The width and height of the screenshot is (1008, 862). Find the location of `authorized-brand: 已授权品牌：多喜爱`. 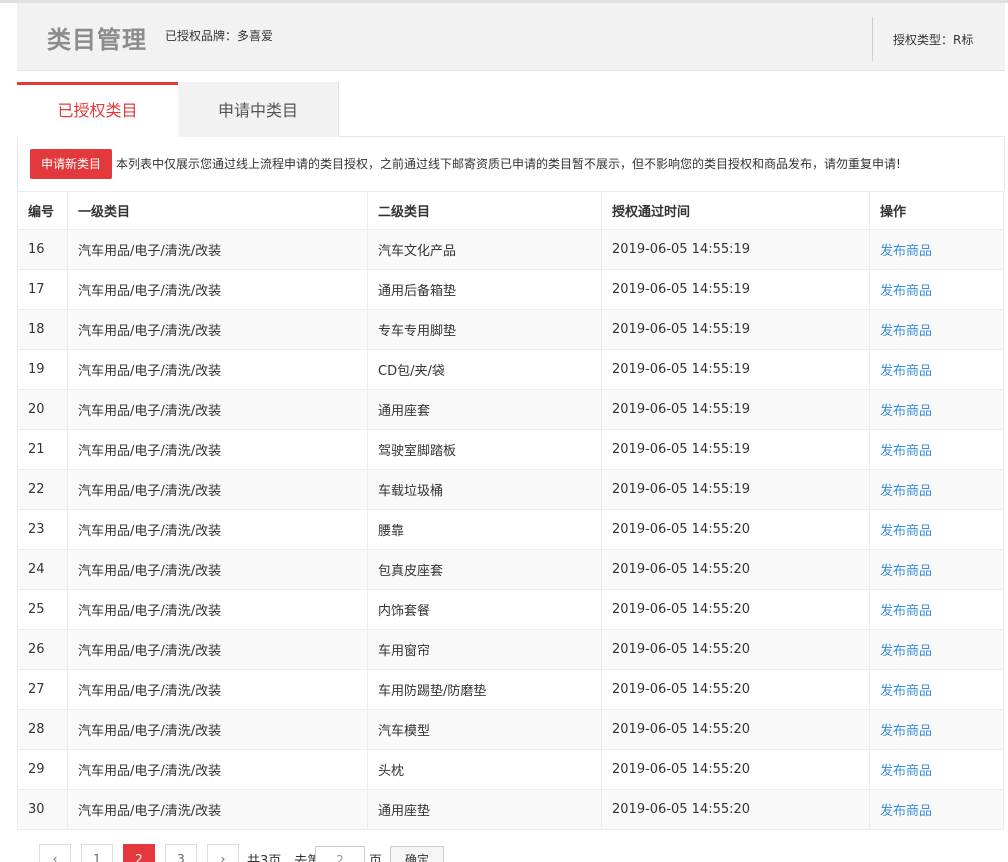

authorized-brand: 已授权品牌：多喜爱 is located at coordinates (219, 36).